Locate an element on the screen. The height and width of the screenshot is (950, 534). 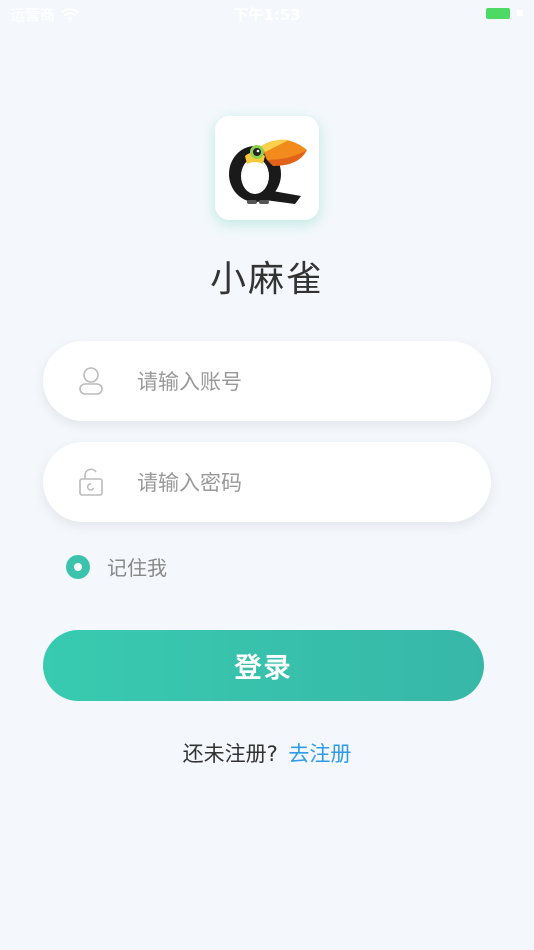
app-title: 小麻雀 is located at coordinates (266, 279).